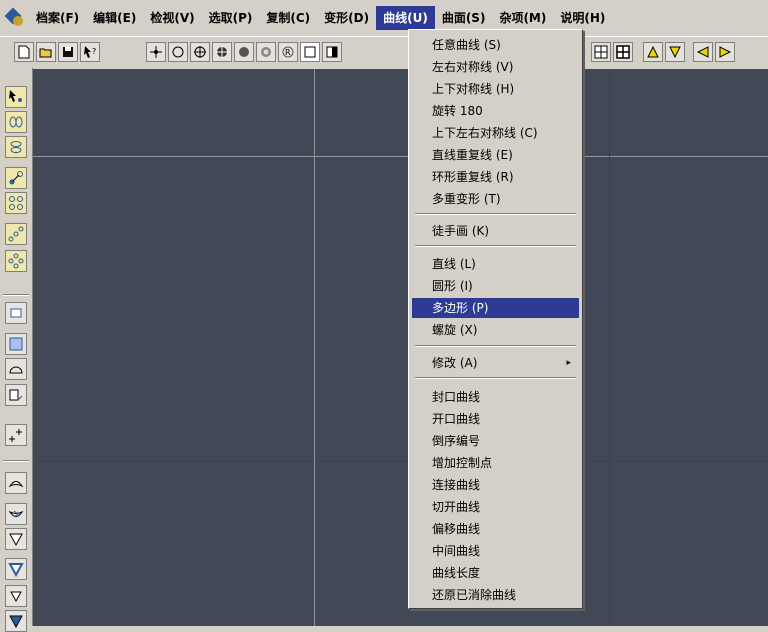  What do you see at coordinates (495, 308) in the screenshot?
I see `menu-item-polygon: 多边形 (P)` at bounding box center [495, 308].